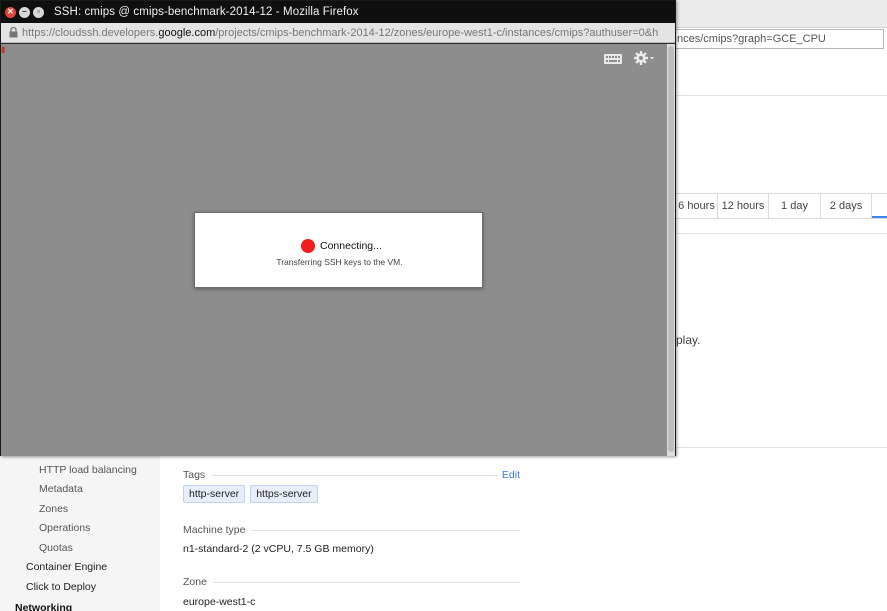 The height and width of the screenshot is (611, 887). I want to click on tab-12-hours: 12 hours, so click(743, 206).